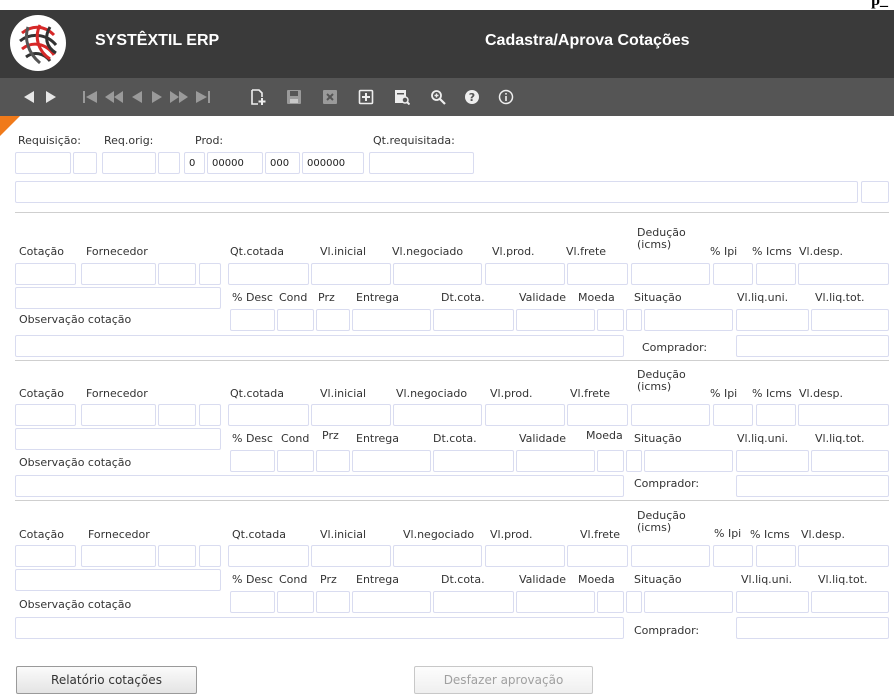 The height and width of the screenshot is (697, 894). What do you see at coordinates (333, 163) in the screenshot?
I see `prod-item-input: 000000` at bounding box center [333, 163].